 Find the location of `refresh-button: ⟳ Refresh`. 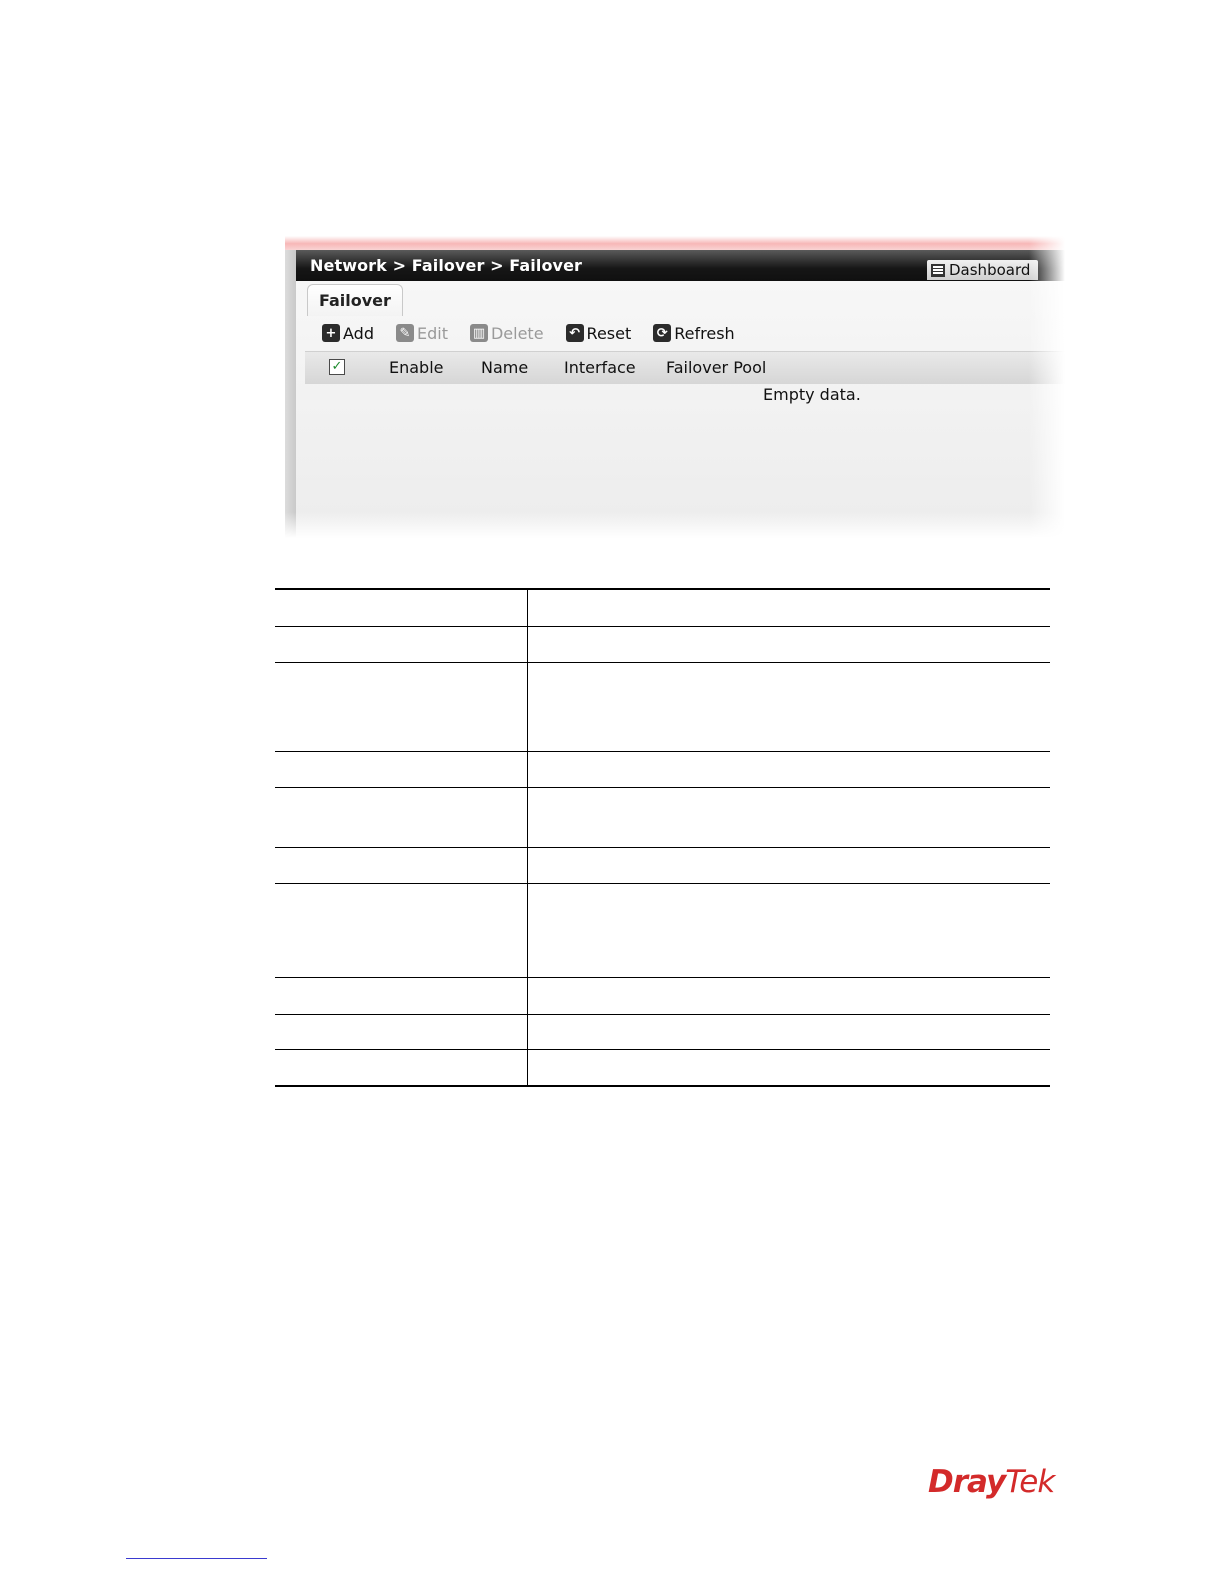

refresh-button: ⟳ Refresh is located at coordinates (694, 333).